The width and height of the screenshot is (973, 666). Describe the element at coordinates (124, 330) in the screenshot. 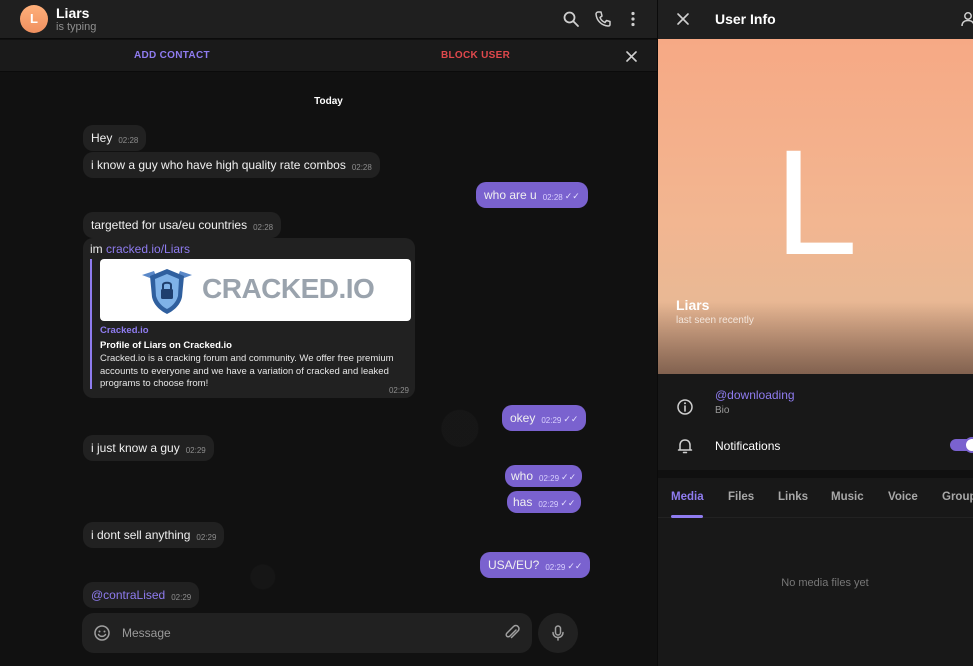

I see `preview-site-name: Cracked.io` at that location.